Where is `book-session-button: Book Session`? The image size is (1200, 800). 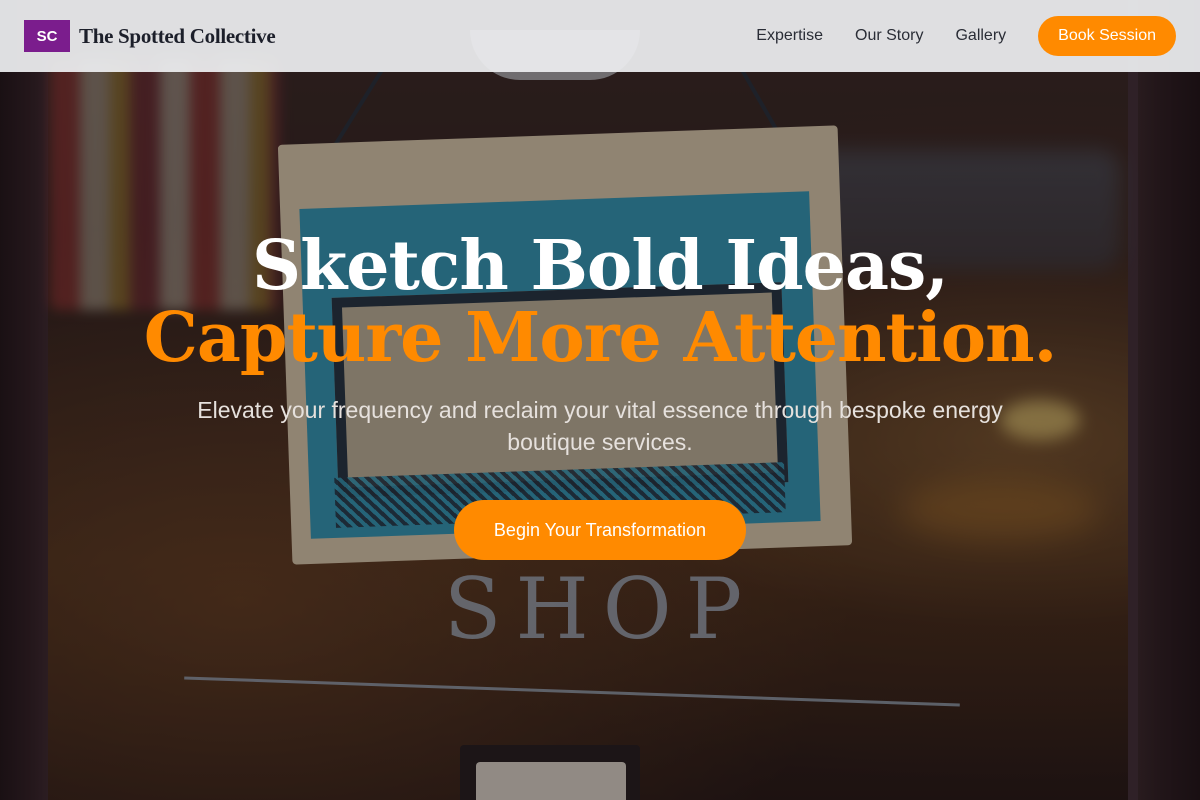 book-session-button: Book Session is located at coordinates (1107, 36).